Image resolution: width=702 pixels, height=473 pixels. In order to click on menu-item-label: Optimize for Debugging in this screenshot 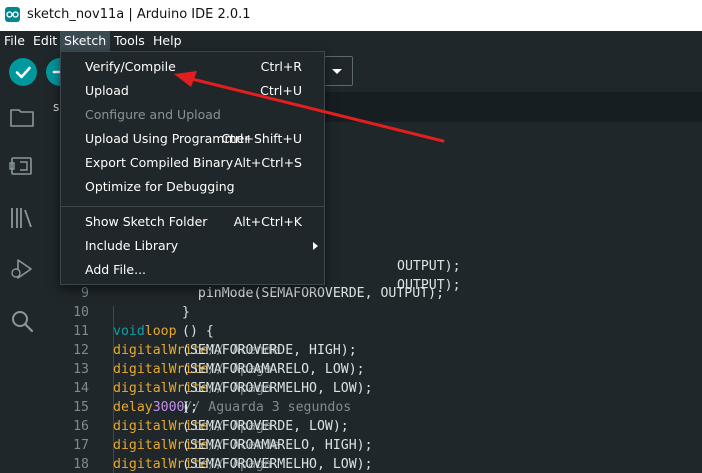, I will do `click(160, 186)`.